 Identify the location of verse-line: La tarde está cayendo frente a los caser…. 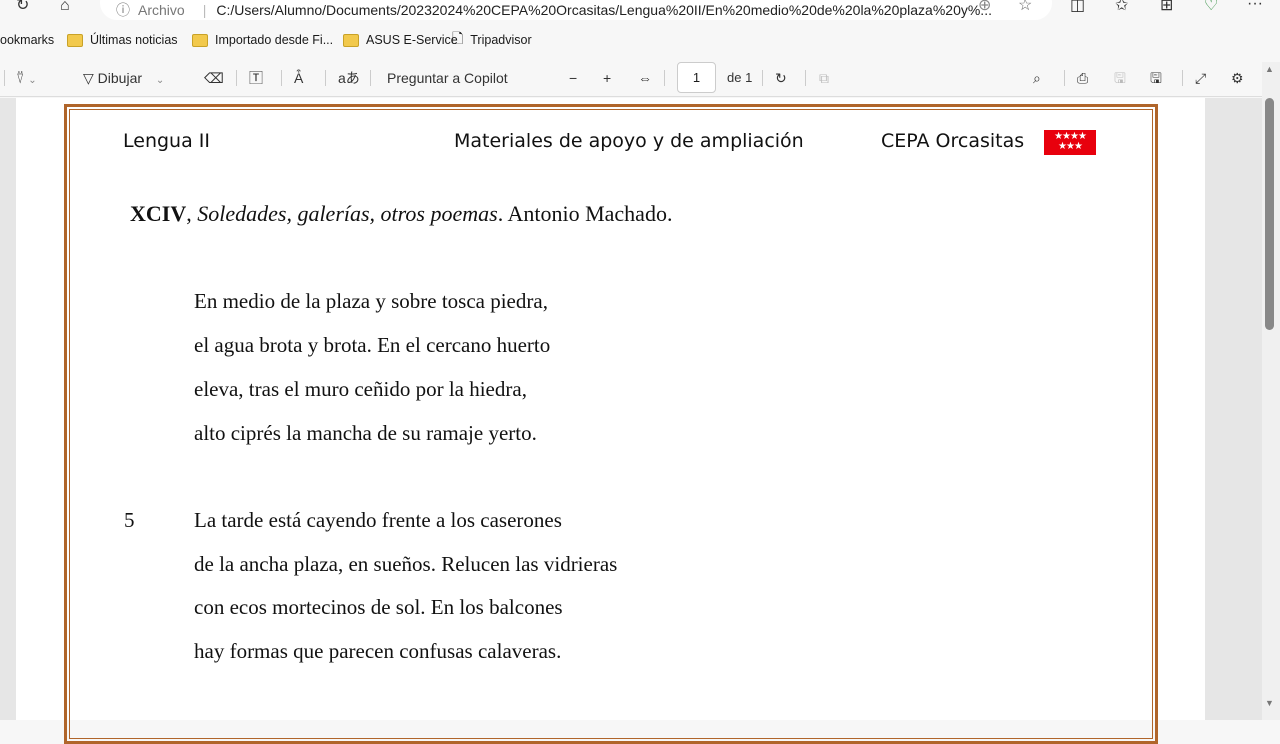
(378, 520).